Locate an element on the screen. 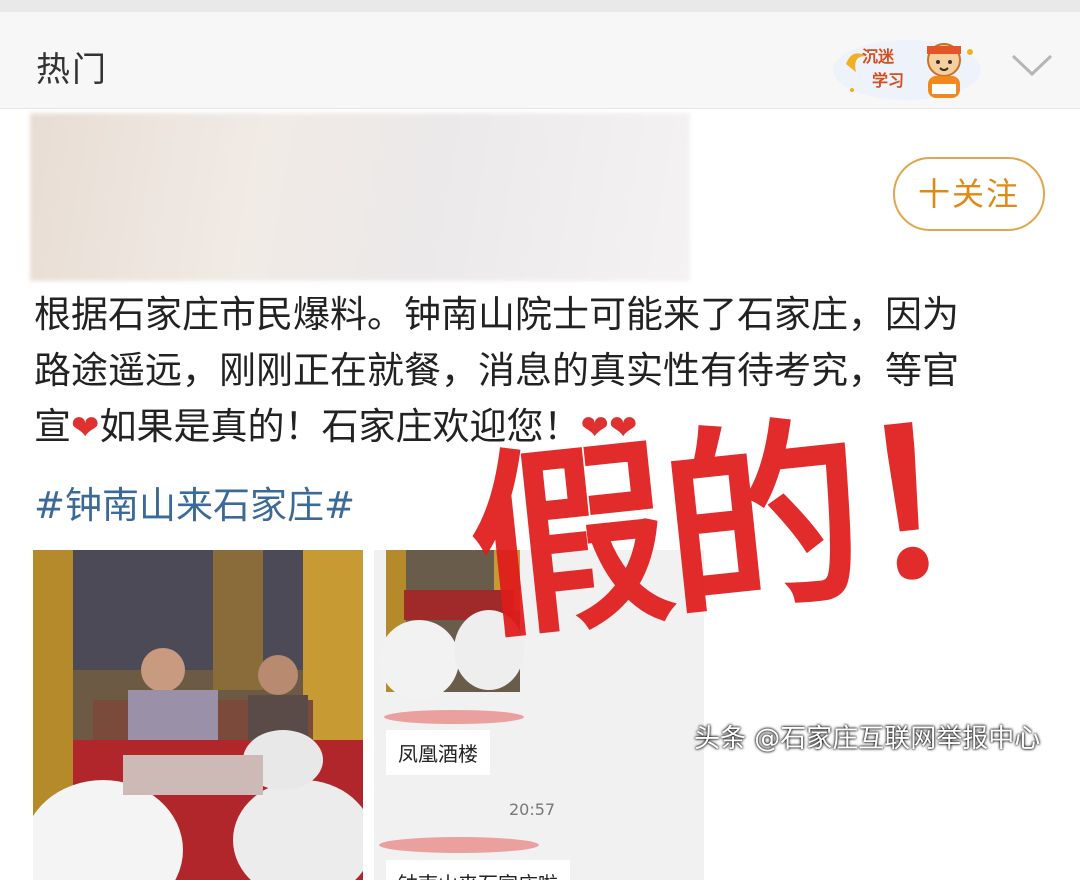 The height and width of the screenshot is (880, 1080). hashtag-link: #钟南山来石家庄# is located at coordinates (194, 502).